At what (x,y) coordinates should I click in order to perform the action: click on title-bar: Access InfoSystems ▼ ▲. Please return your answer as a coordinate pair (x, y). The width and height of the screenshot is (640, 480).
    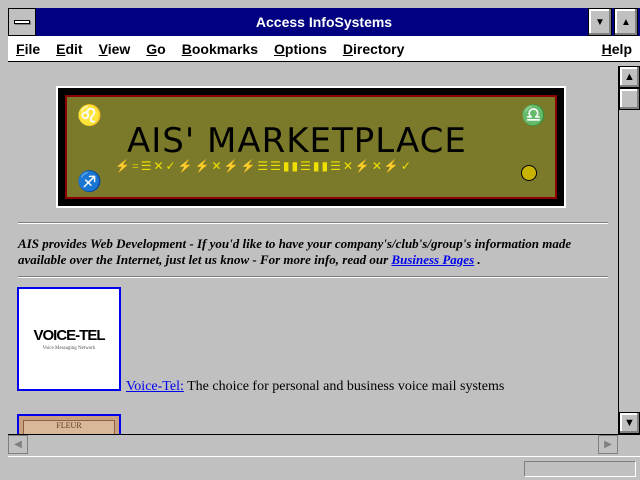
    Looking at the image, I should click on (324, 22).